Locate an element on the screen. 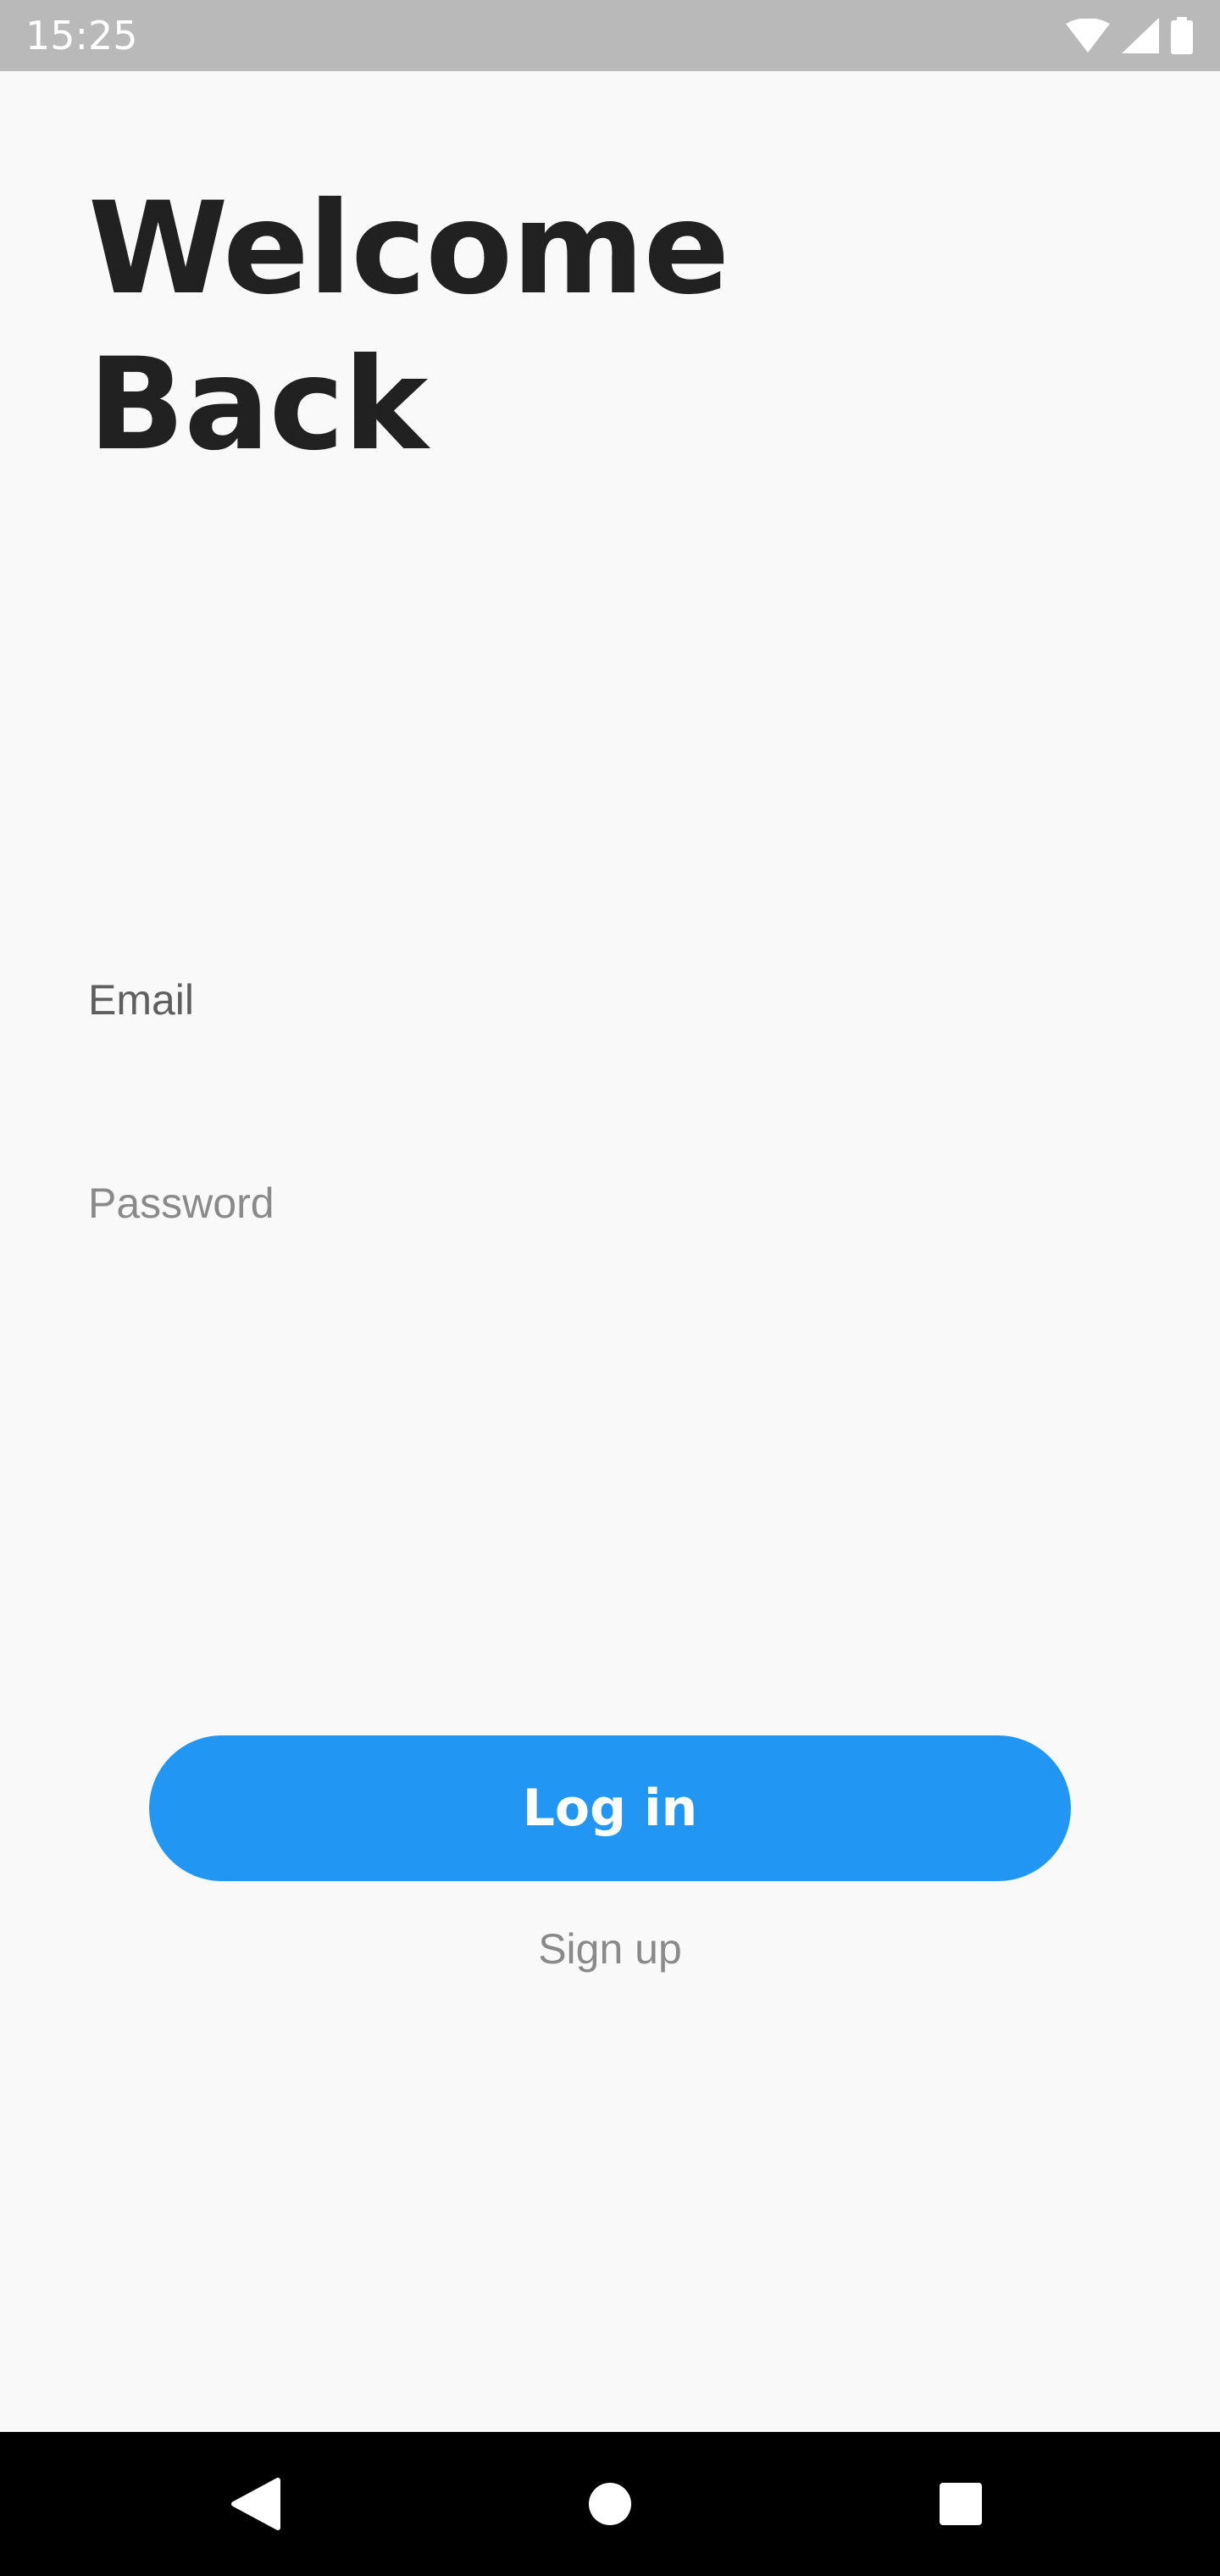 This screenshot has height=2576, width=1220. page-title: Welcome Back is located at coordinates (408, 327).